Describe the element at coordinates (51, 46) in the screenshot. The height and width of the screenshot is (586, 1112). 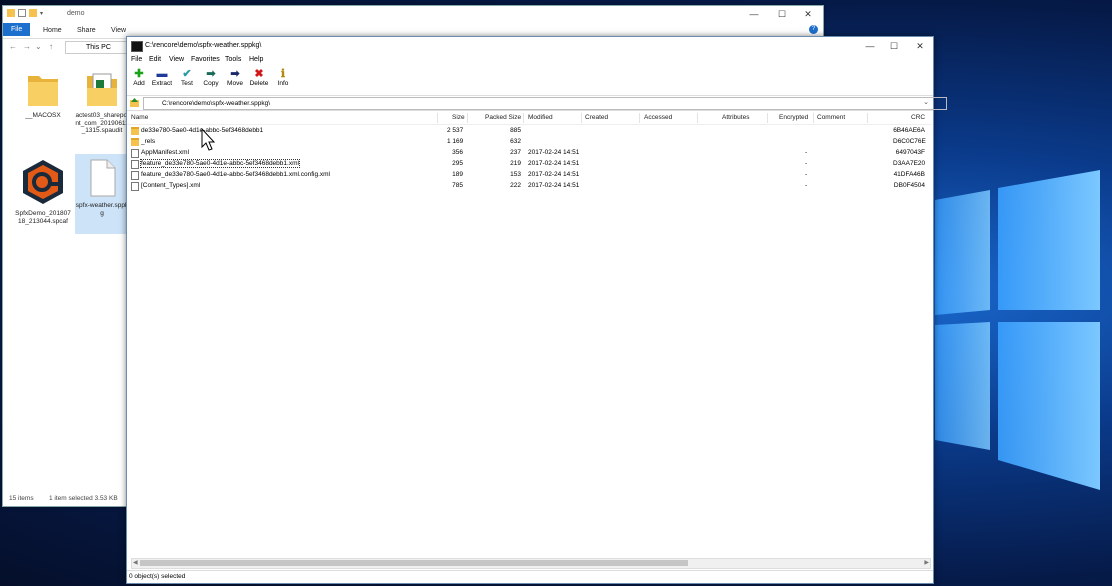
I see `up-icon: ↑` at that location.